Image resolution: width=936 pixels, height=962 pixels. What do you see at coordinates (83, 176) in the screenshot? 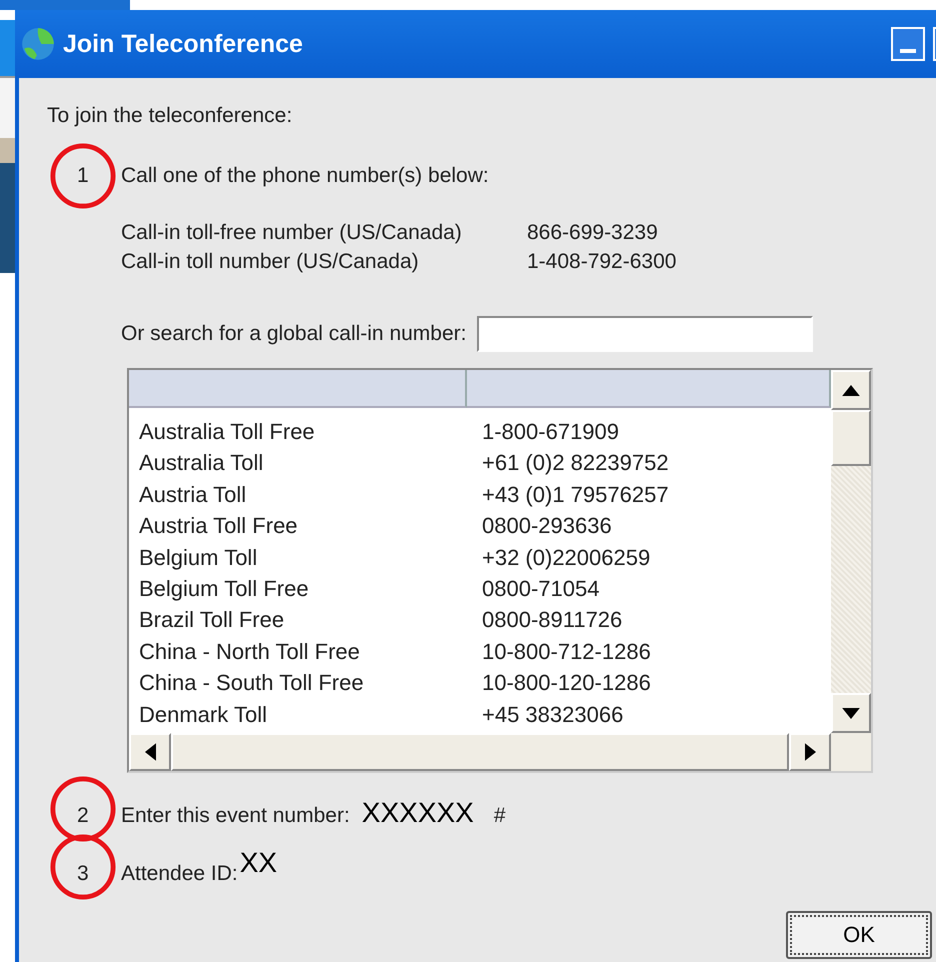
I see `step-number: 1` at bounding box center [83, 176].